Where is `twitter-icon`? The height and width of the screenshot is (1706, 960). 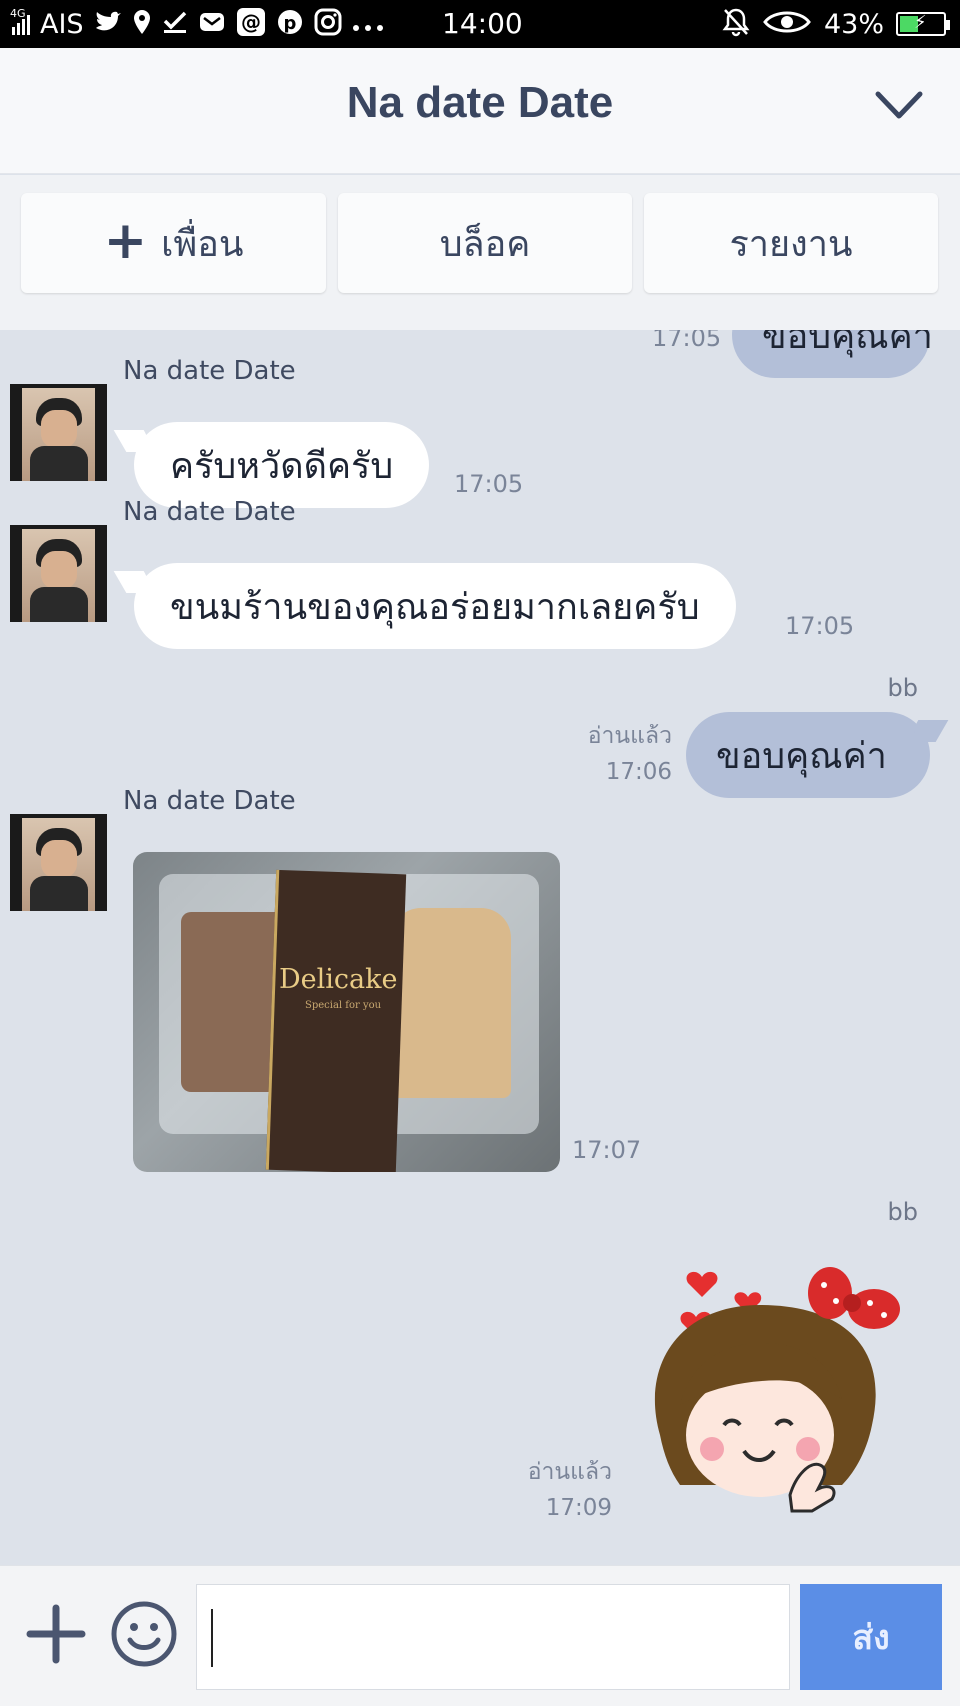
twitter-icon is located at coordinates (108, 24).